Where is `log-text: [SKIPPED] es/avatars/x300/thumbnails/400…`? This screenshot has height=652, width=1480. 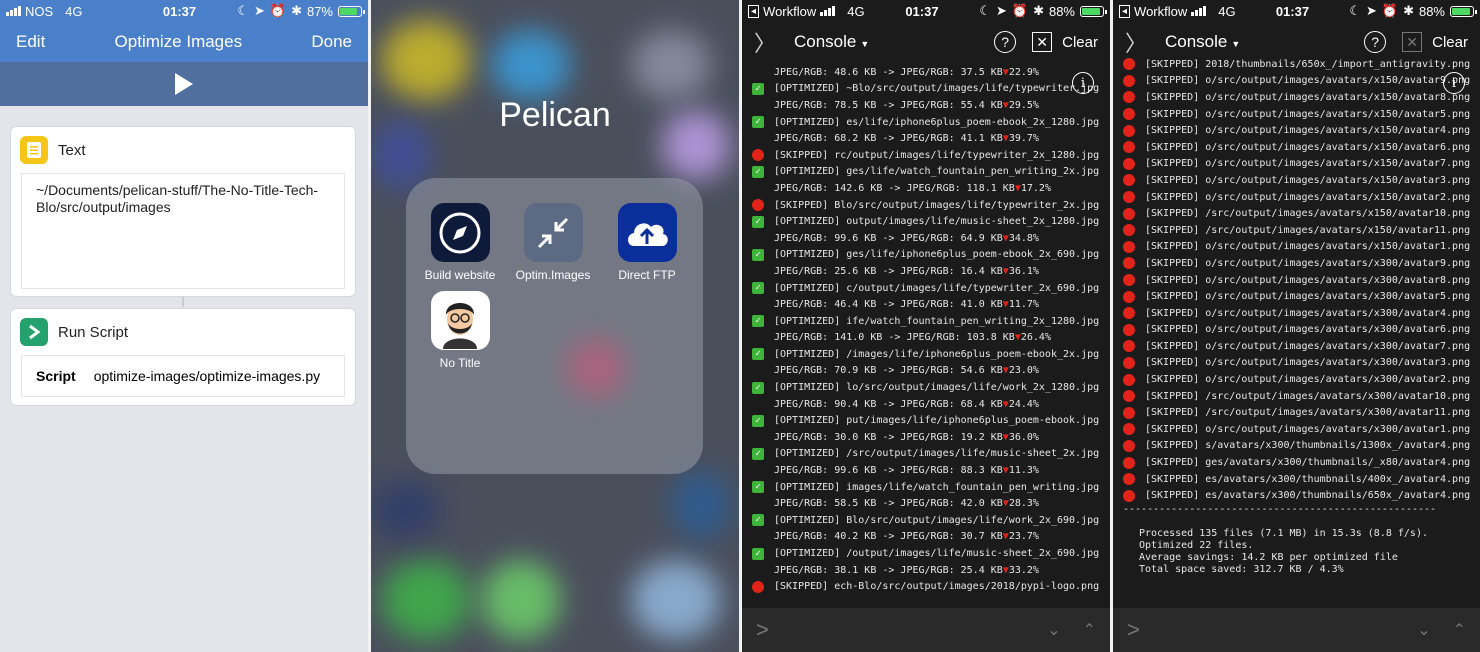
log-text: [SKIPPED] es/avatars/x300/thumbnails/400… is located at coordinates (1308, 479).